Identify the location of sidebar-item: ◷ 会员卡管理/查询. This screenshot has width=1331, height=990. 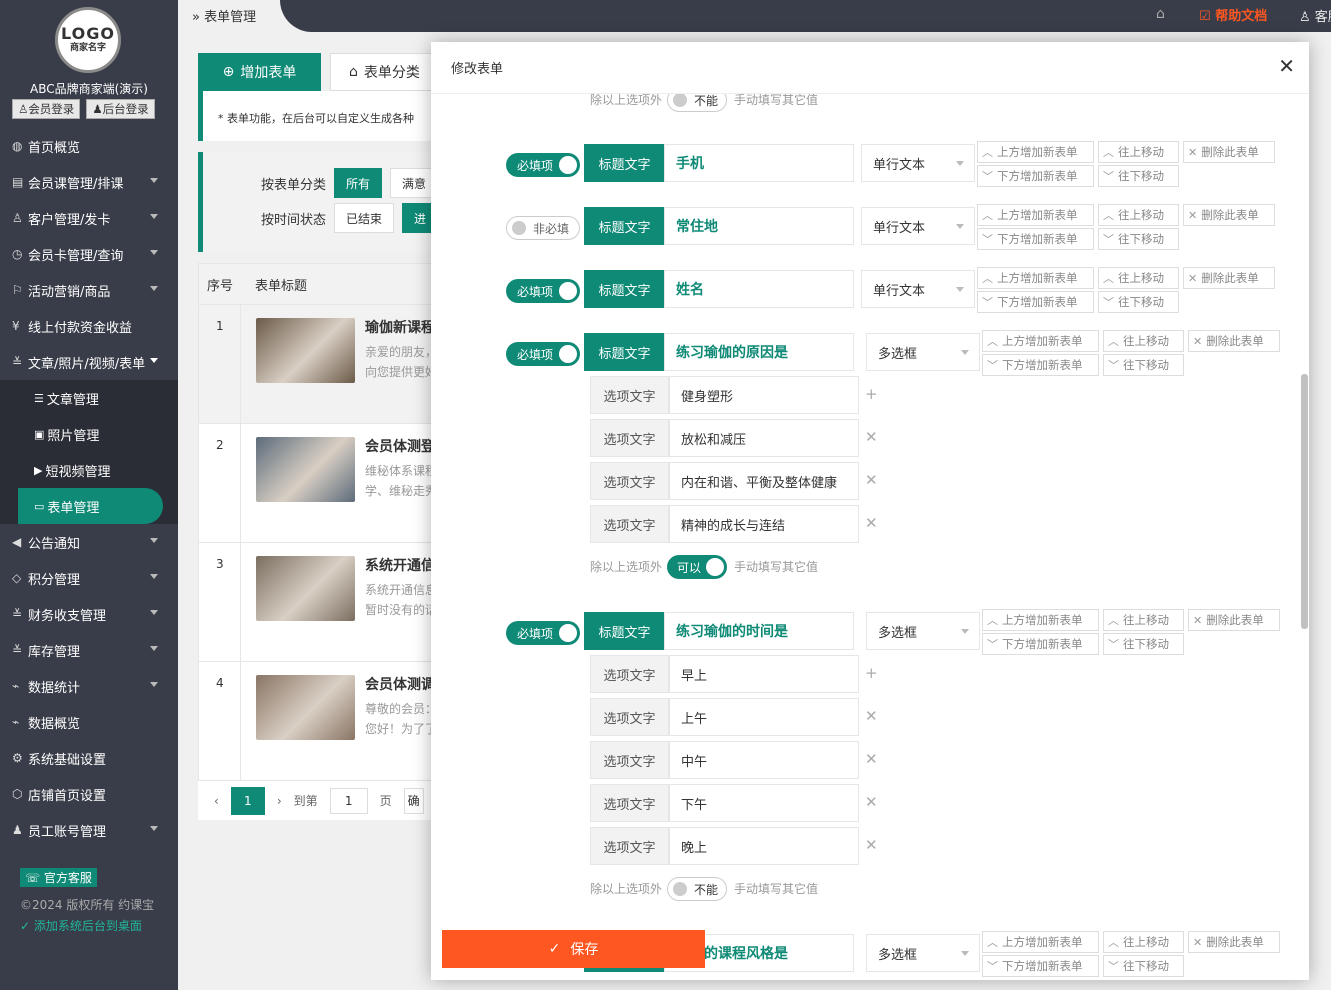
(89, 254).